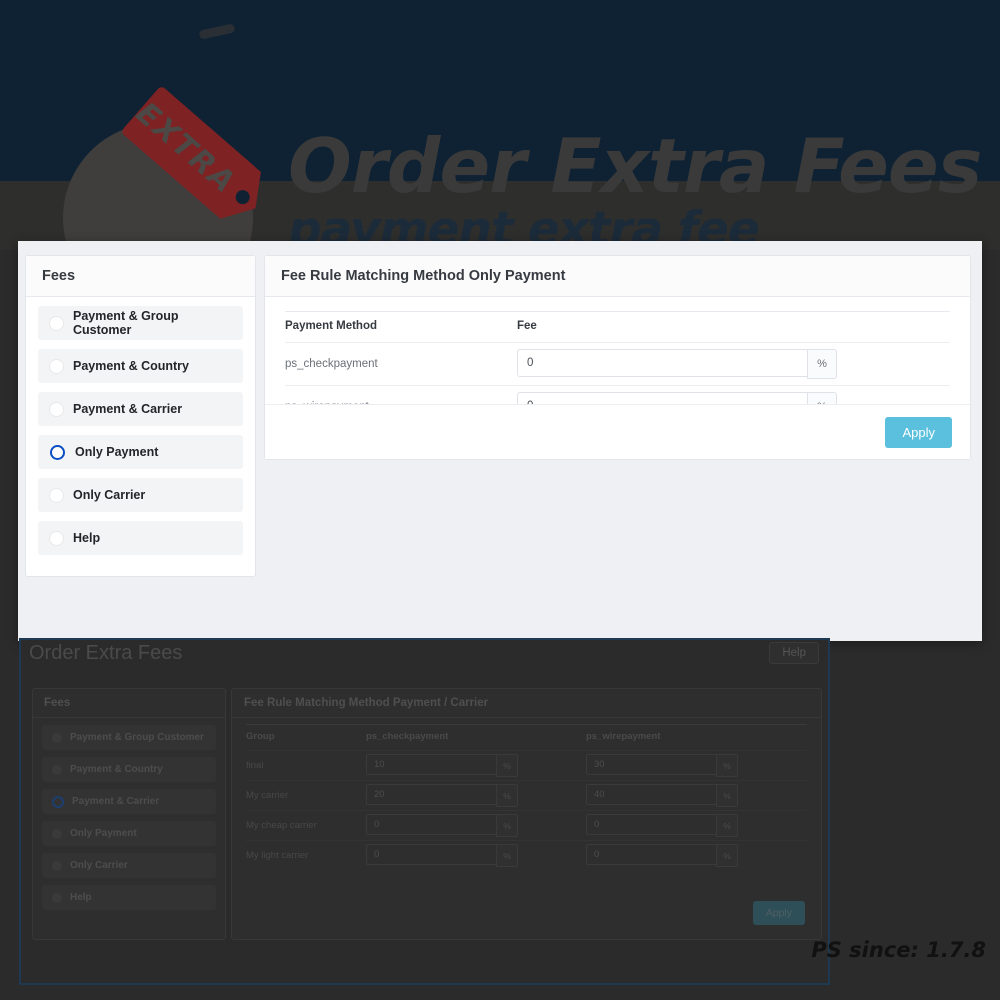 The image size is (1000, 1000). Describe the element at coordinates (129, 703) in the screenshot. I see `secondary-fees-header: Fees` at that location.